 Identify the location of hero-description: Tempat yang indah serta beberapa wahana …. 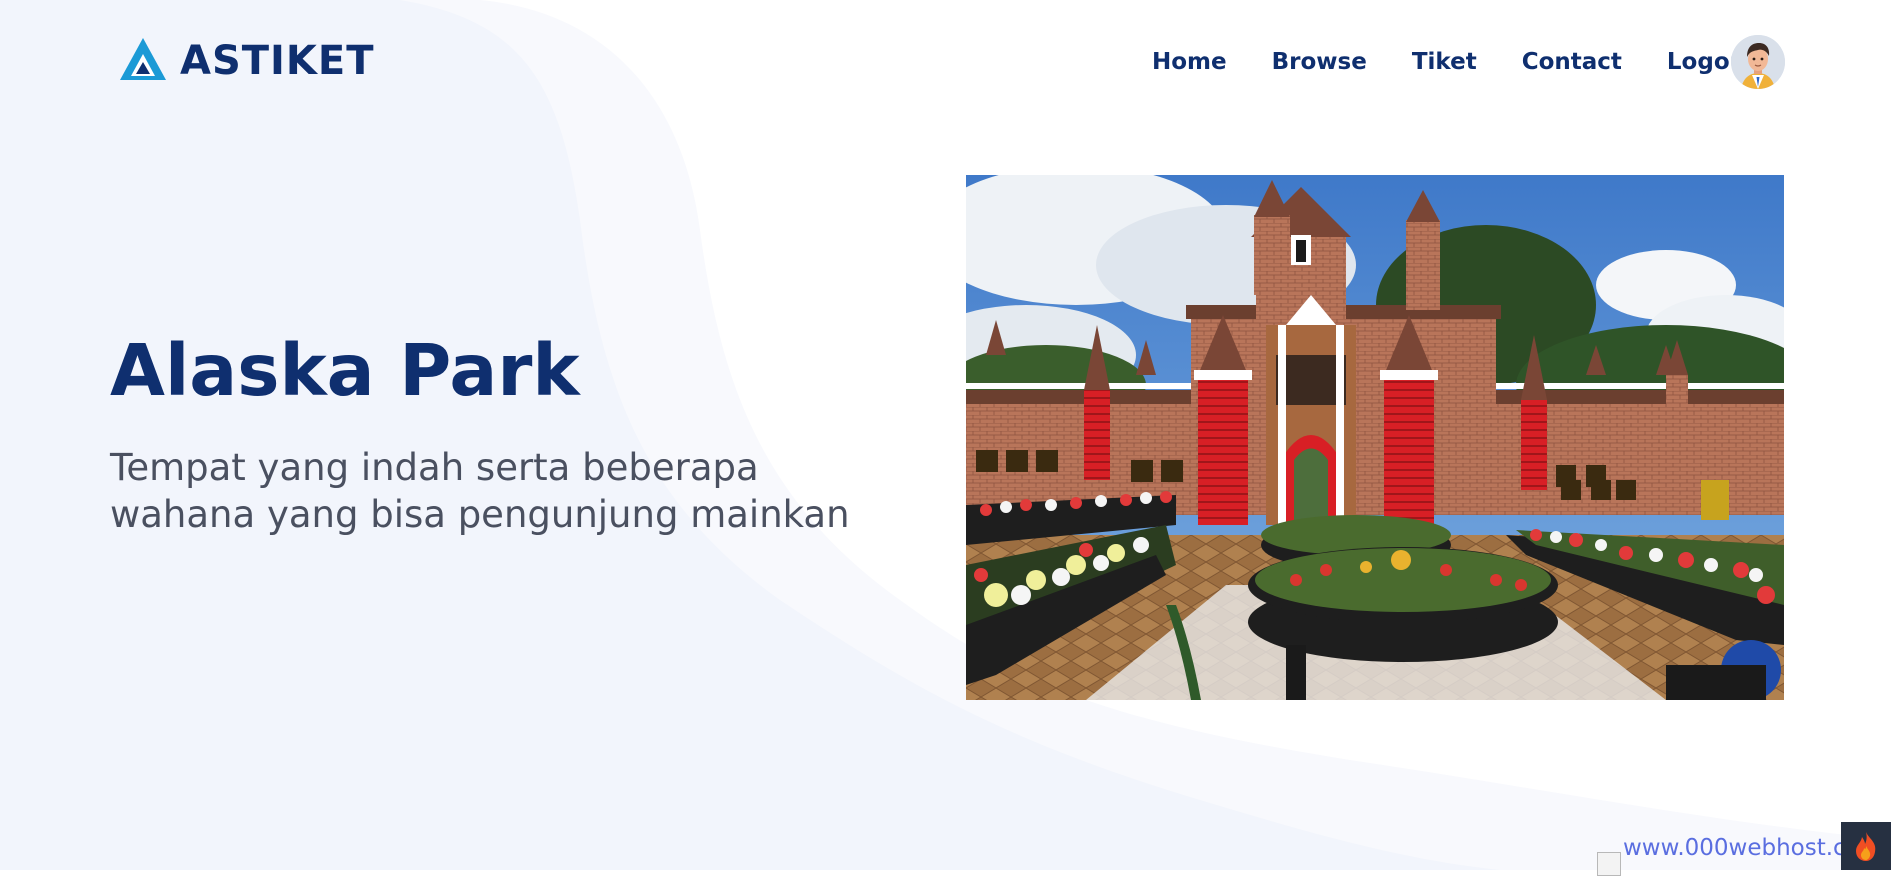
(480, 491).